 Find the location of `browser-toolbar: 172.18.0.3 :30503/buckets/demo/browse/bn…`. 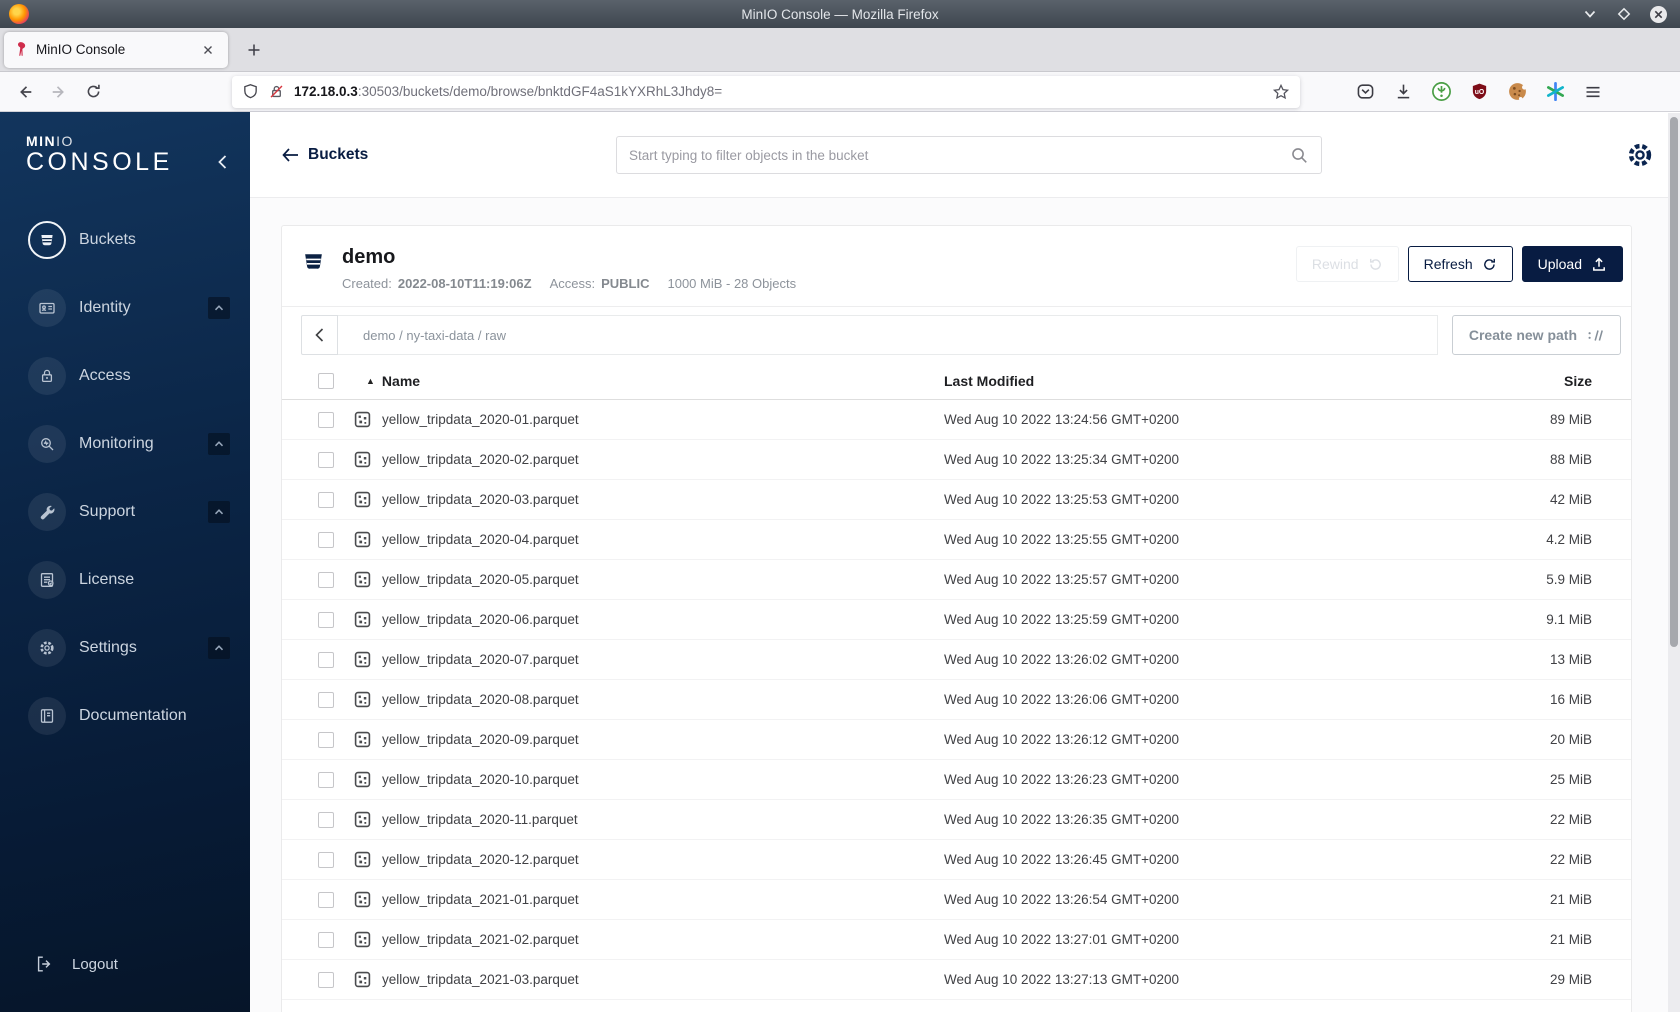

browser-toolbar: 172.18.0.3 :30503/buckets/demo/browse/bn… is located at coordinates (840, 92).